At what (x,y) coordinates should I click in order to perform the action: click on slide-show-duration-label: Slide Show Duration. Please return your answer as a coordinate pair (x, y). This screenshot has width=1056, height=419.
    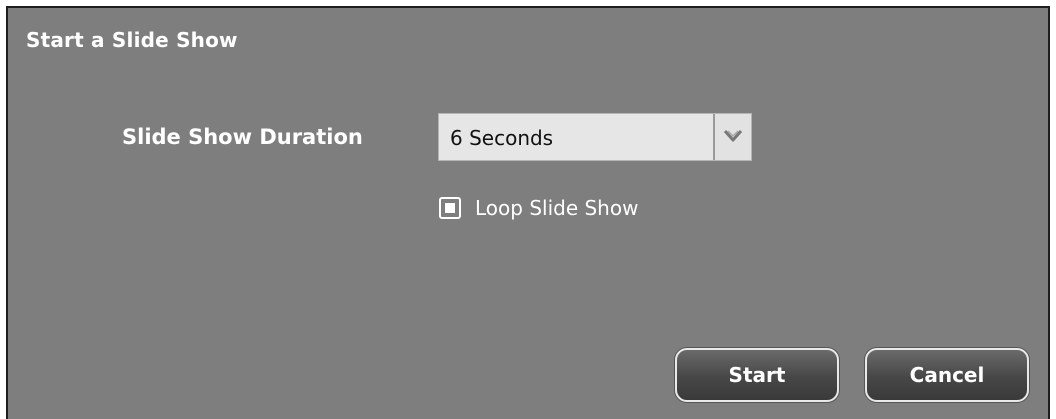
    Looking at the image, I should click on (242, 137).